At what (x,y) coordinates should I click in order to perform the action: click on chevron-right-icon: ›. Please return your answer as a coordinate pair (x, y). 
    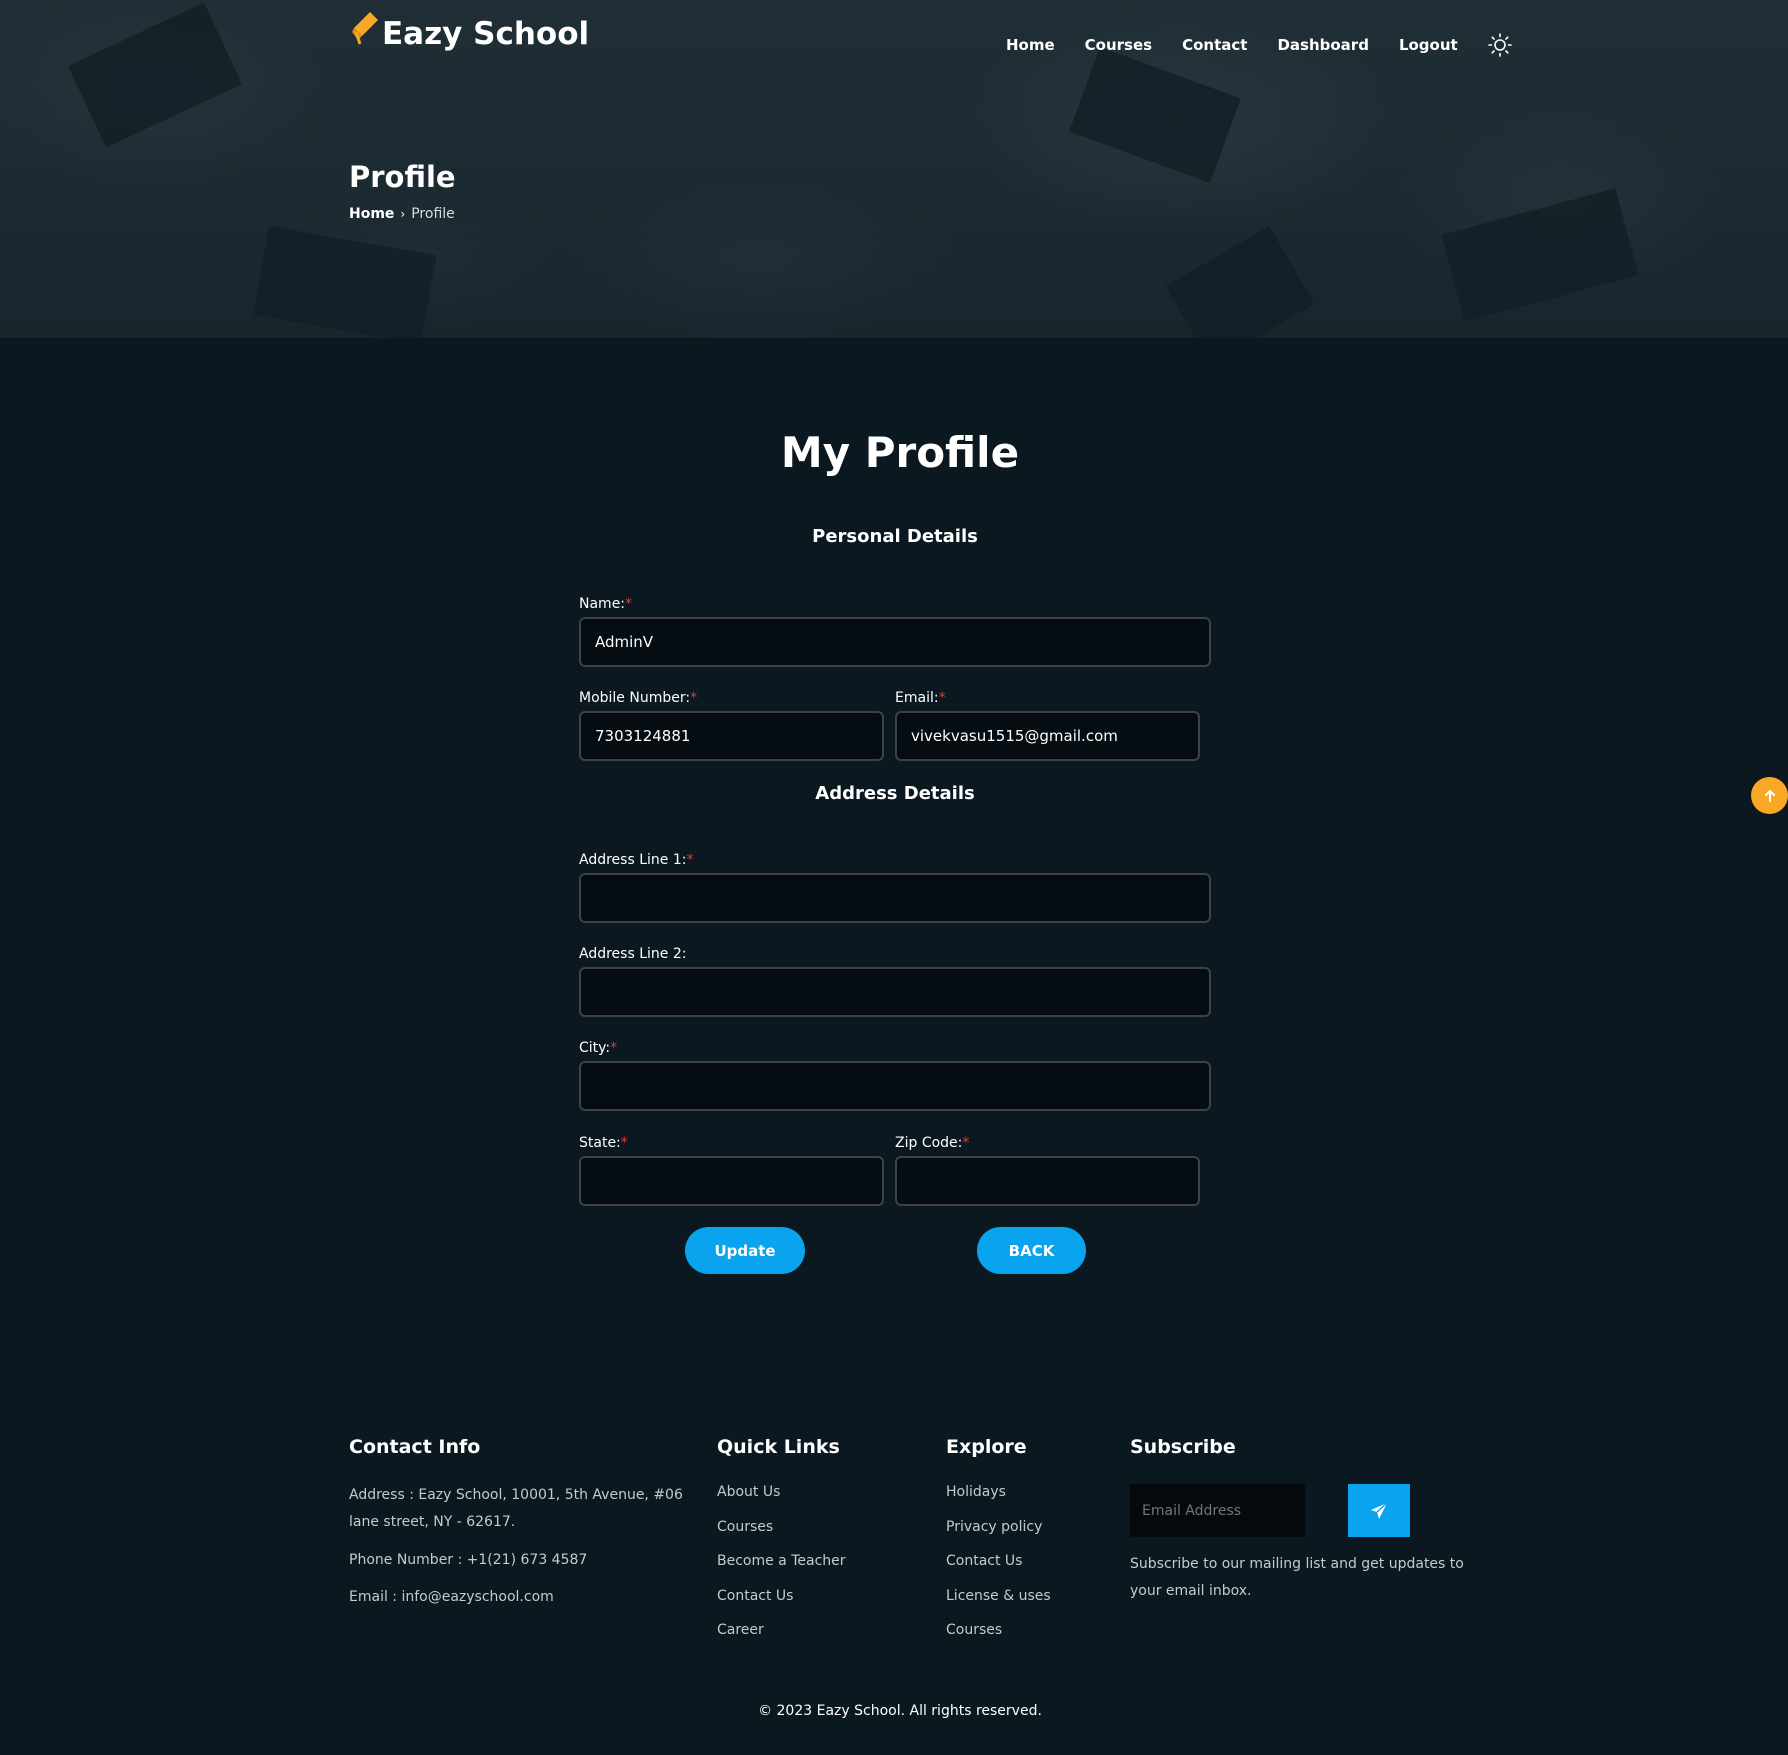
    Looking at the image, I should click on (403, 214).